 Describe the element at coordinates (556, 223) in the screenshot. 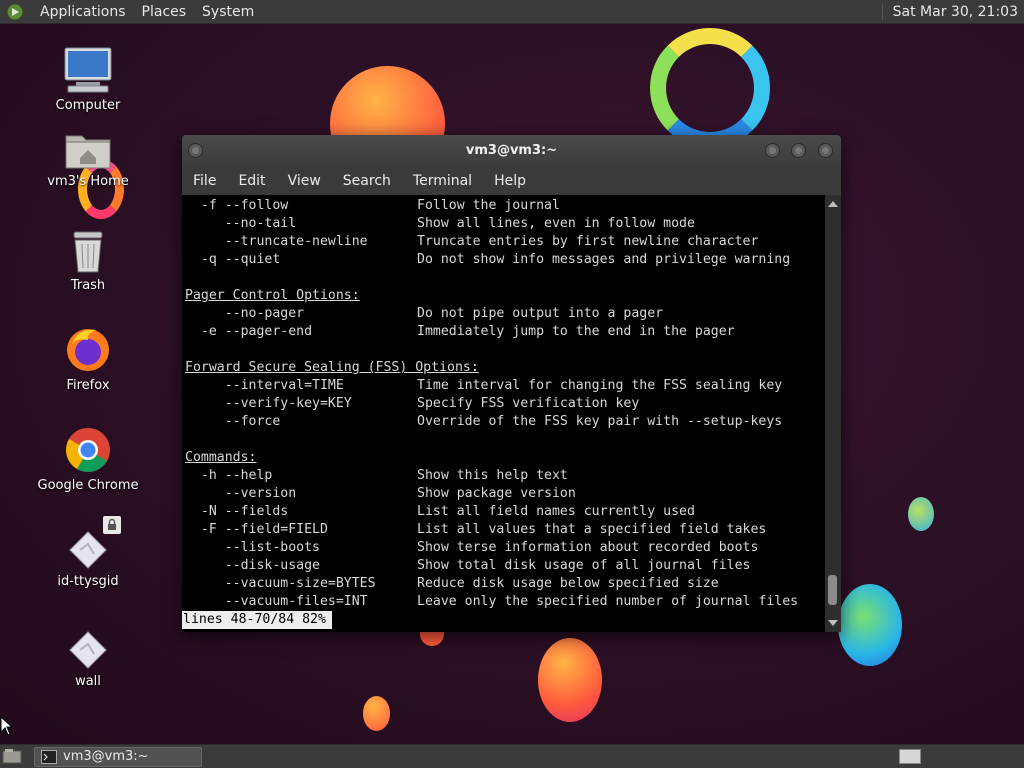

I see `option-description: Show all lines, even in follow mode` at that location.